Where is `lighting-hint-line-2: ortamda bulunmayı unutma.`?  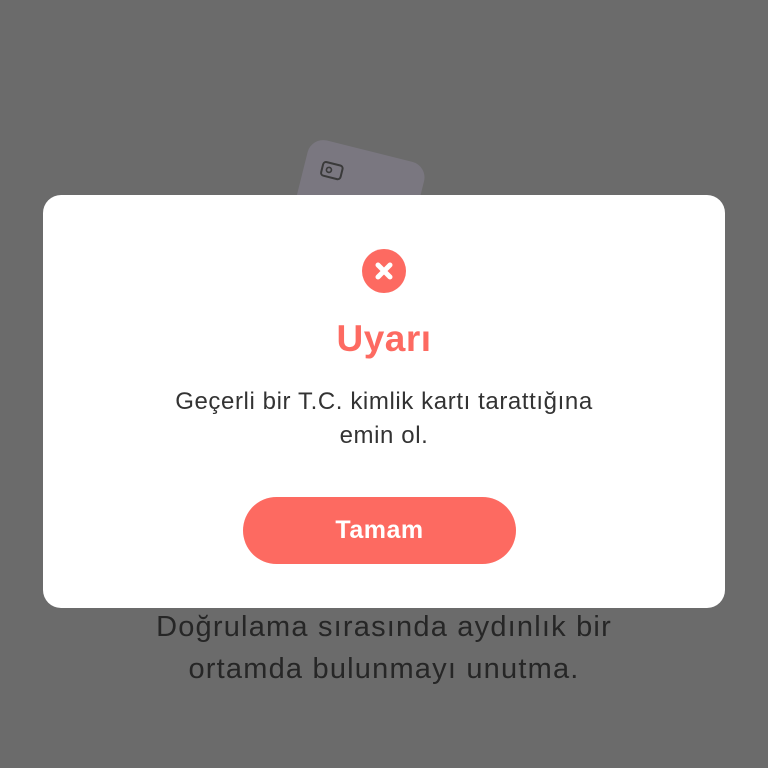 lighting-hint-line-2: ortamda bulunmayı unutma. is located at coordinates (384, 669).